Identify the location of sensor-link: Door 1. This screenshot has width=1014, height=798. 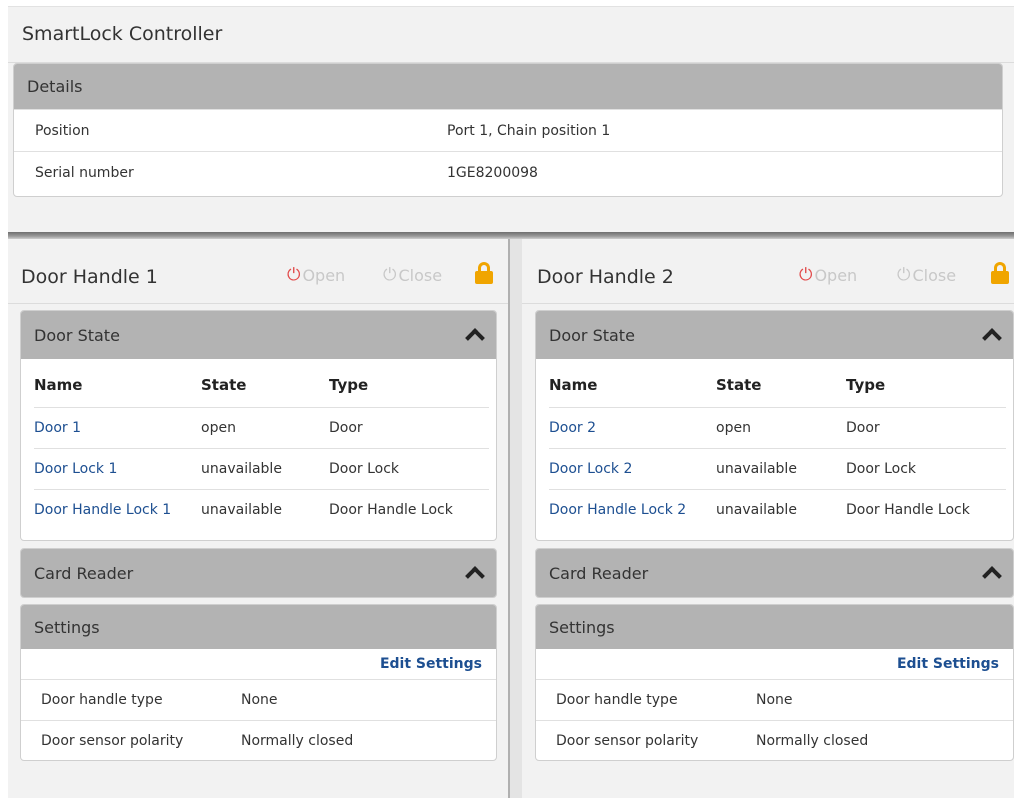
(57, 428).